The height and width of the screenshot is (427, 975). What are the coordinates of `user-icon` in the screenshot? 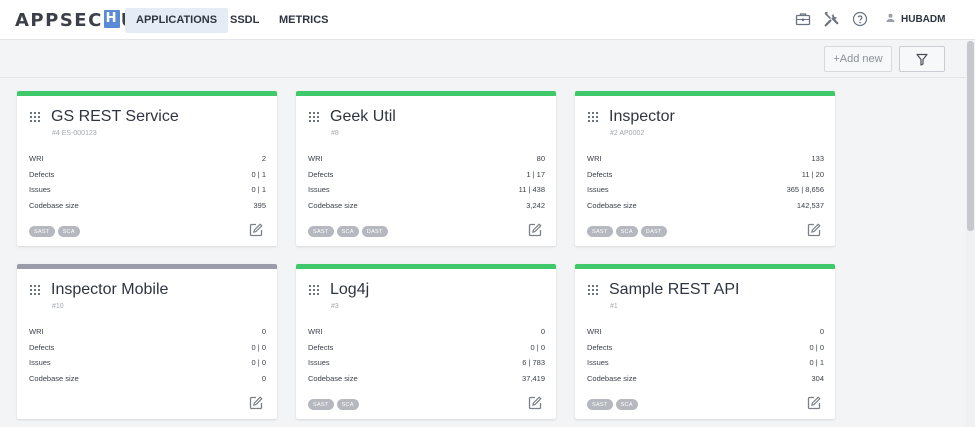 It's located at (890, 19).